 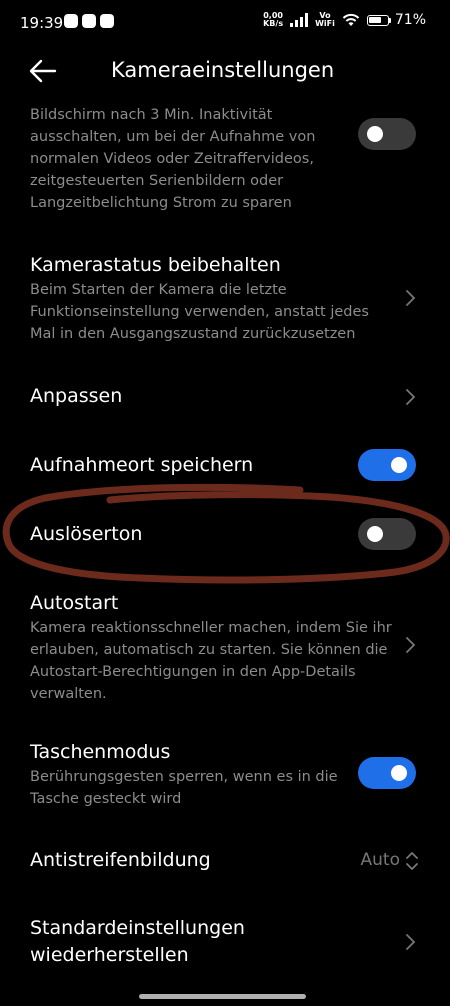 I want to click on status-bar: 19:39 0,00 KB/s Vo WiFi 71%, so click(x=225, y=23).